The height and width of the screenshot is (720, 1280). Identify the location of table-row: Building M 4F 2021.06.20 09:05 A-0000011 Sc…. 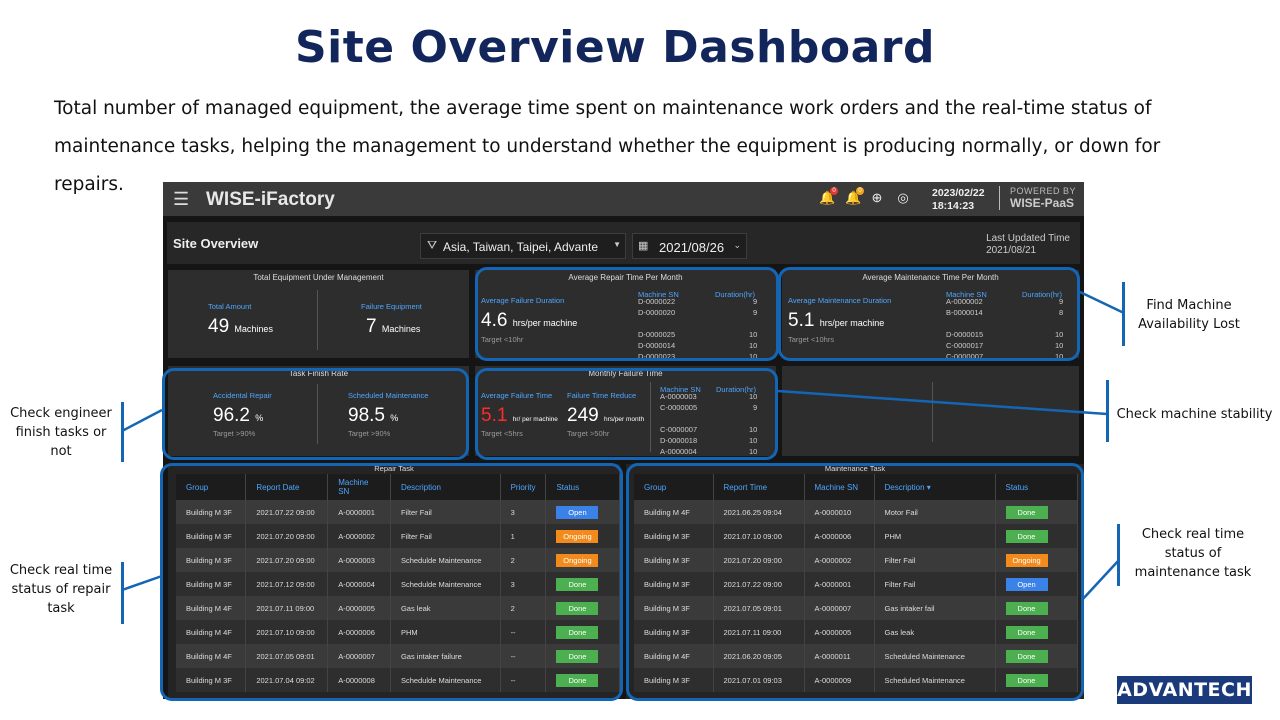
(856, 656).